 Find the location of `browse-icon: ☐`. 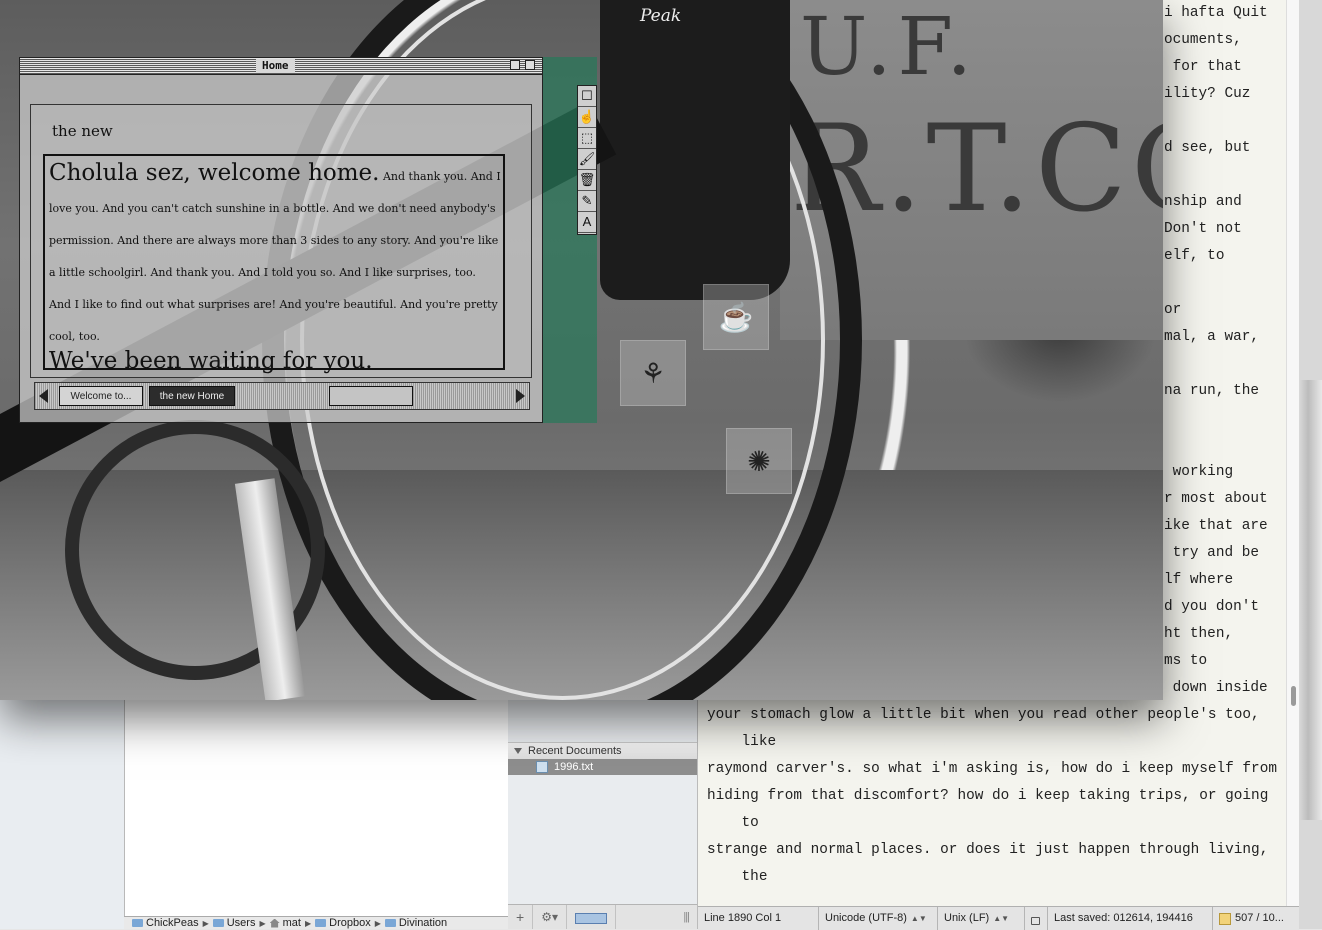

browse-icon: ☐ is located at coordinates (587, 96).